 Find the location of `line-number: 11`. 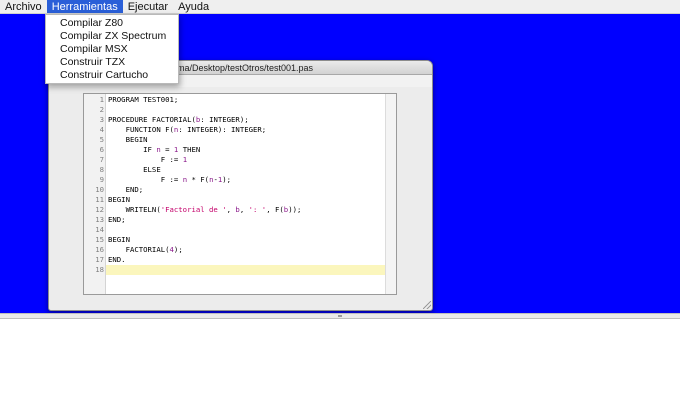

line-number: 11 is located at coordinates (99, 199).